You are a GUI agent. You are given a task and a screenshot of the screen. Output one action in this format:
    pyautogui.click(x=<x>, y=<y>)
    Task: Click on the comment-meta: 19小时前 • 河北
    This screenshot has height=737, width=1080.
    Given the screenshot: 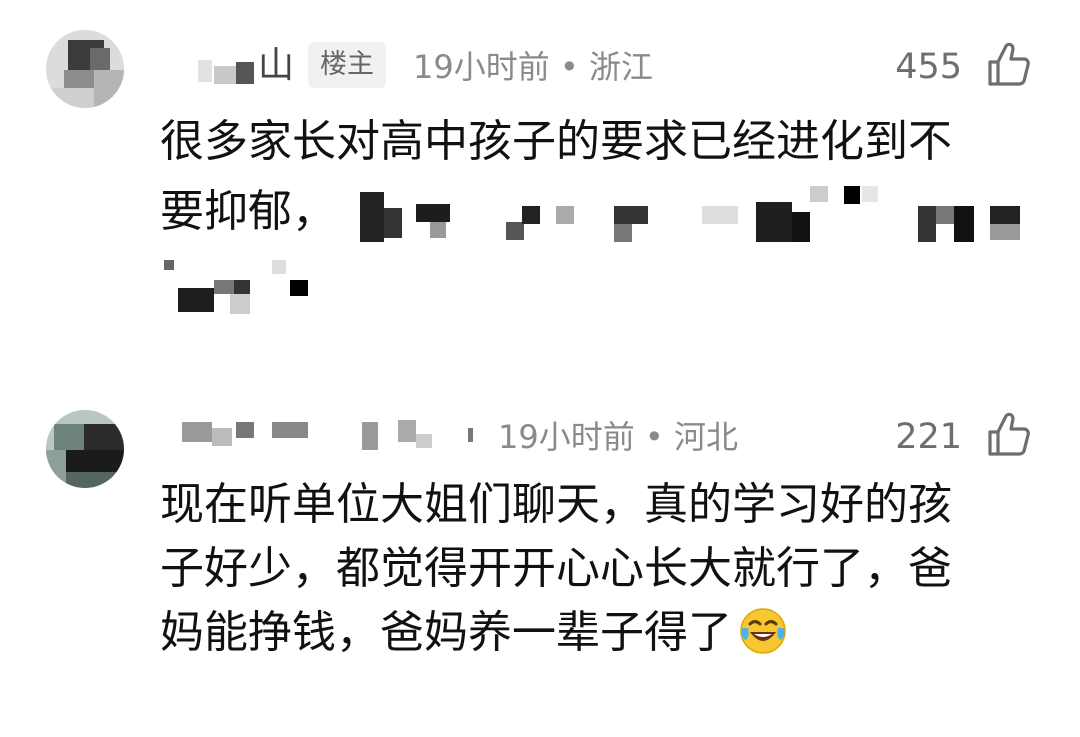 What is the action you would take?
    pyautogui.click(x=618, y=437)
    